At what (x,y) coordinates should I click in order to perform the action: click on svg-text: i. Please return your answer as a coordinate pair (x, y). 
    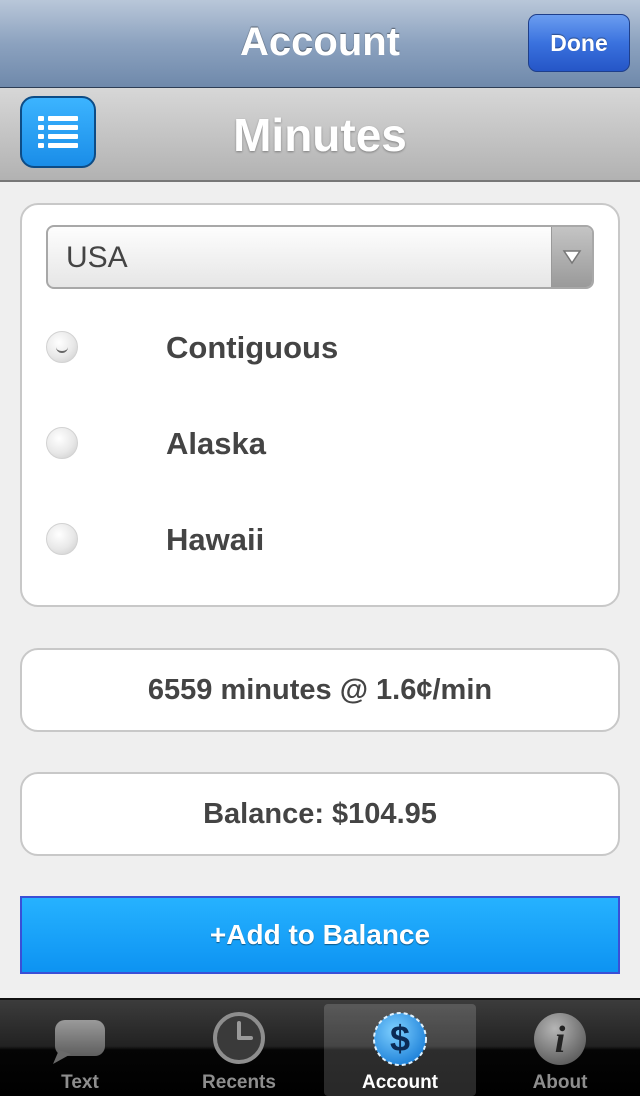
    Looking at the image, I should click on (560, 1040).